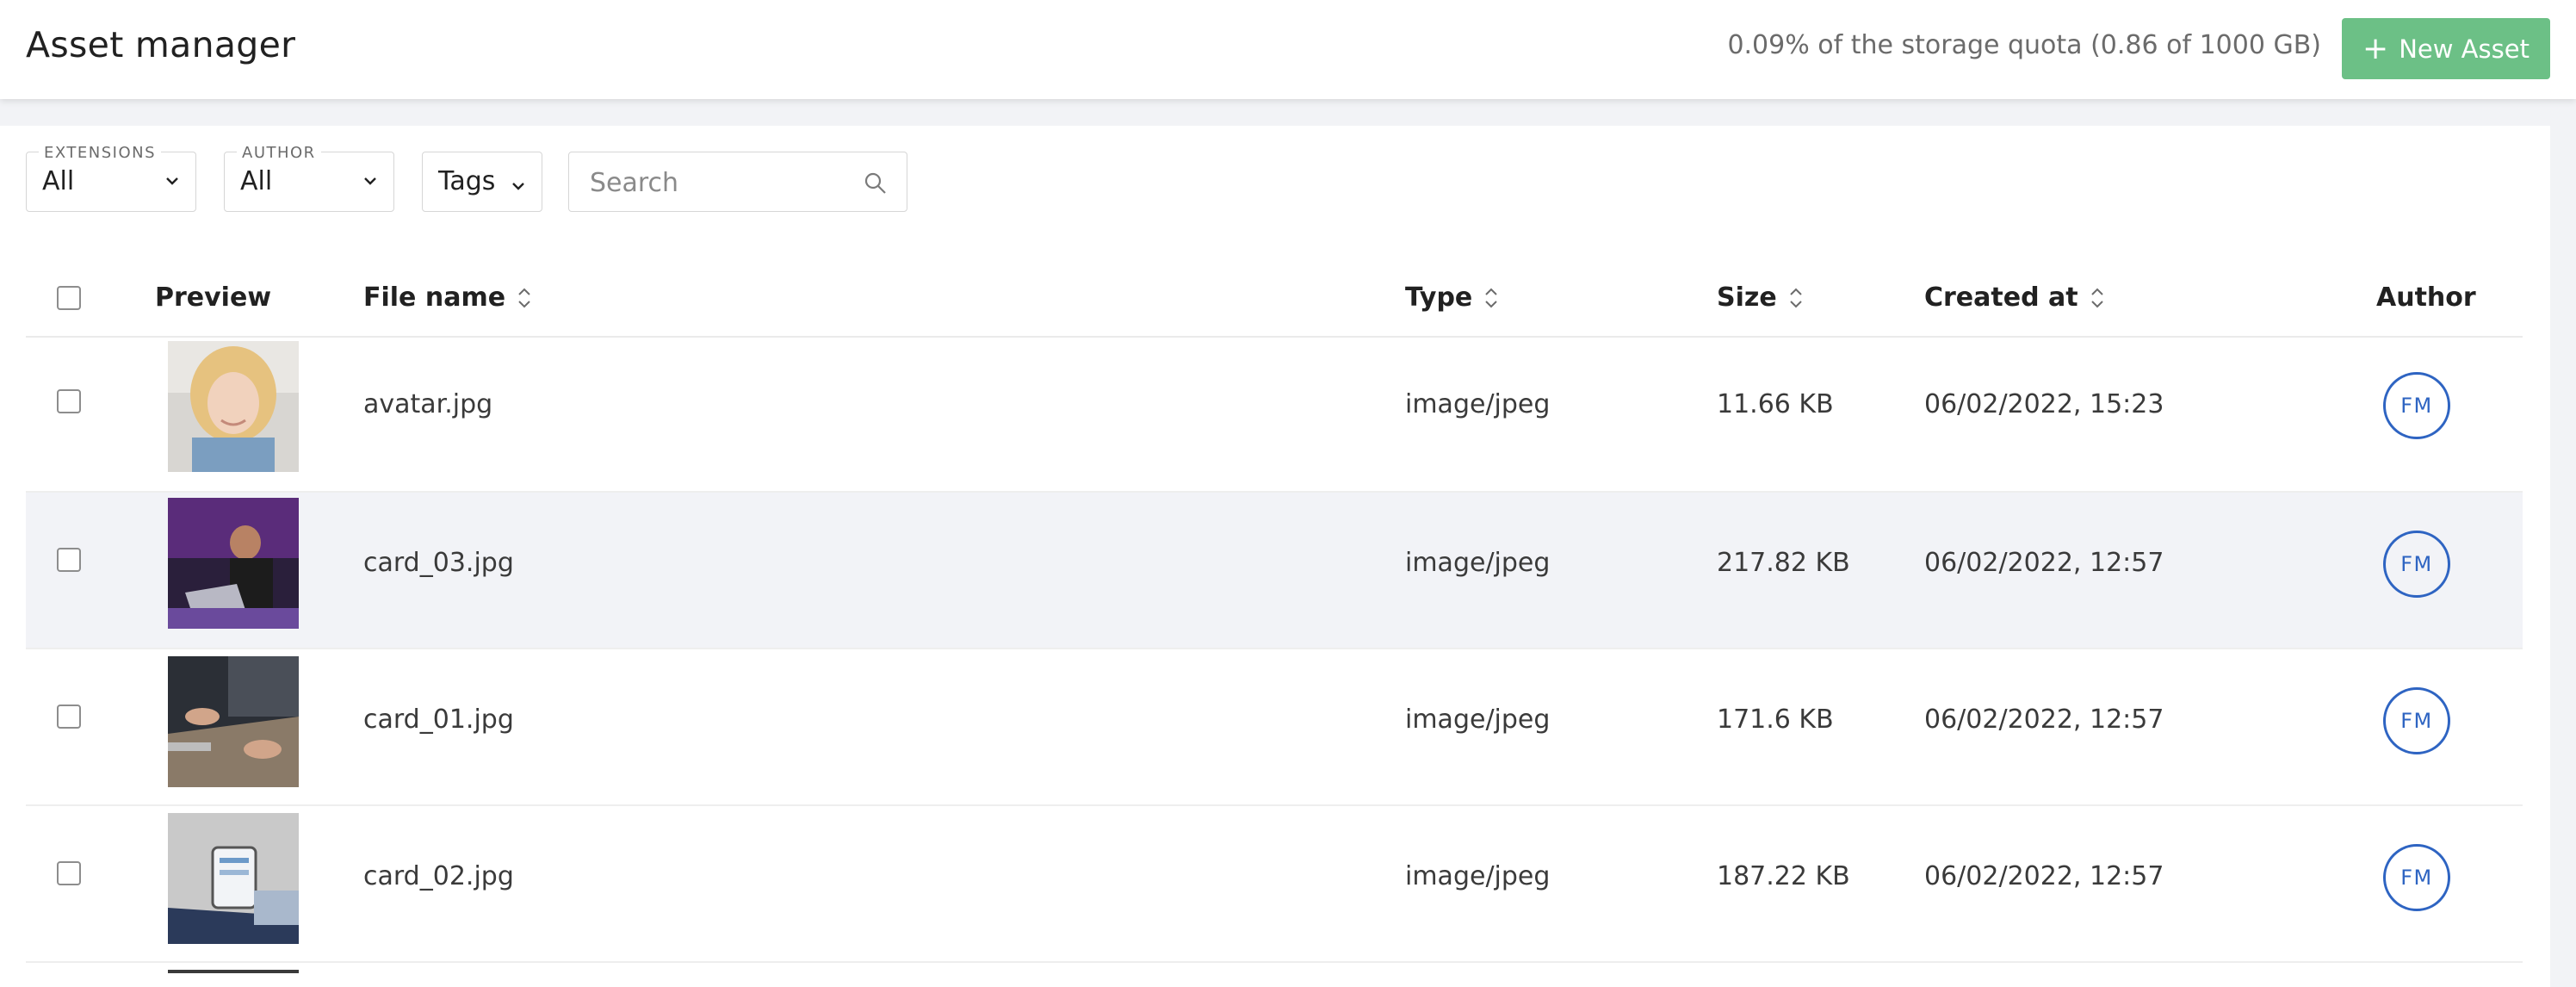 This screenshot has width=2576, height=987. I want to click on column-file-name: File name, so click(448, 297).